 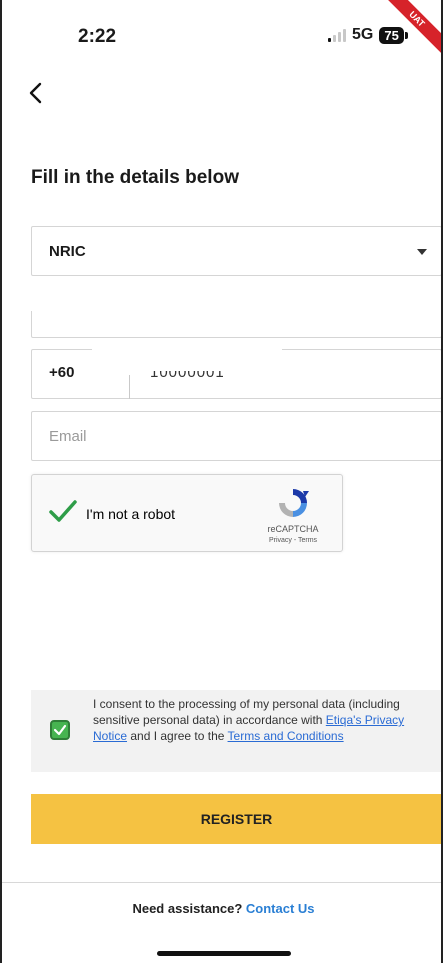 What do you see at coordinates (293, 540) in the screenshot?
I see `recaptcha-links: Privacy - Terms` at bounding box center [293, 540].